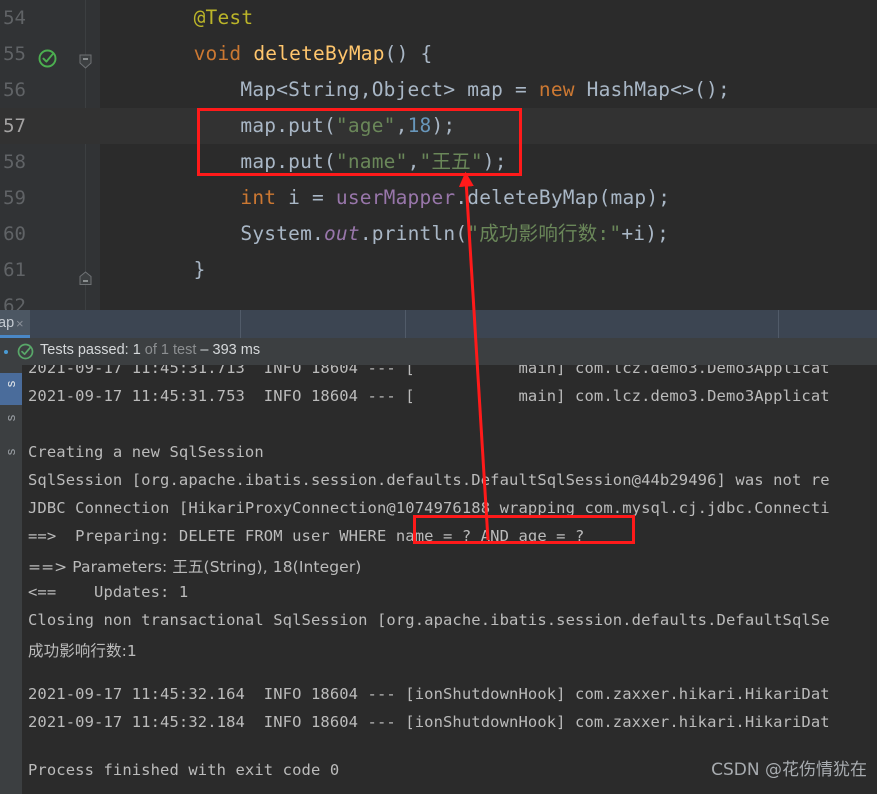 This screenshot has height=794, width=877. I want to click on code-line: 55 void deleteByMap() {, so click(438, 54).